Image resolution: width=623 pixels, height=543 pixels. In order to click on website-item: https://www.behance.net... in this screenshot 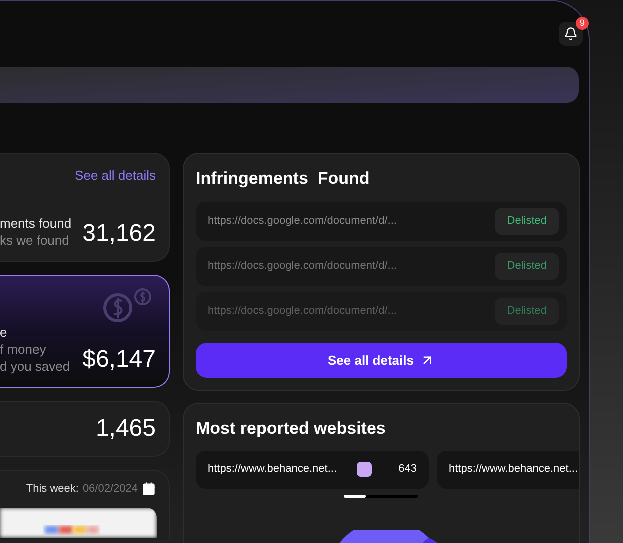, I will do `click(508, 469)`.